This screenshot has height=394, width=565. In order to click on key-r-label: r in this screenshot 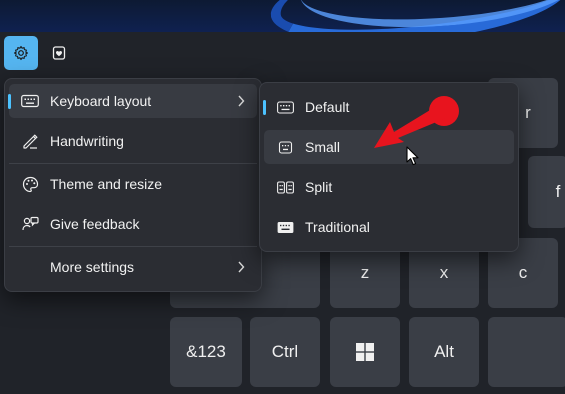, I will do `click(528, 112)`.